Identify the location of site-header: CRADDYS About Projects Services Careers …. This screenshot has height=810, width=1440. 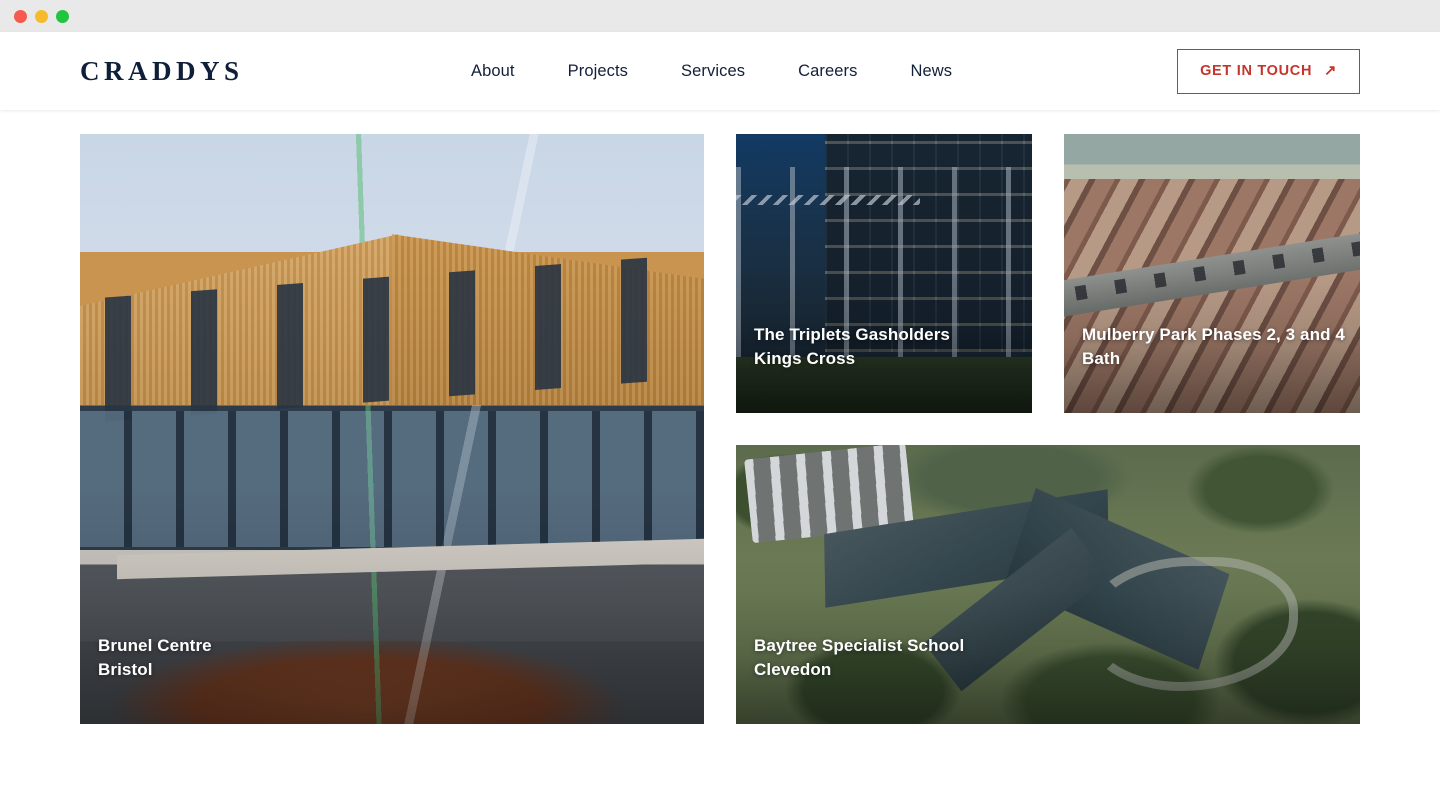
(720, 71).